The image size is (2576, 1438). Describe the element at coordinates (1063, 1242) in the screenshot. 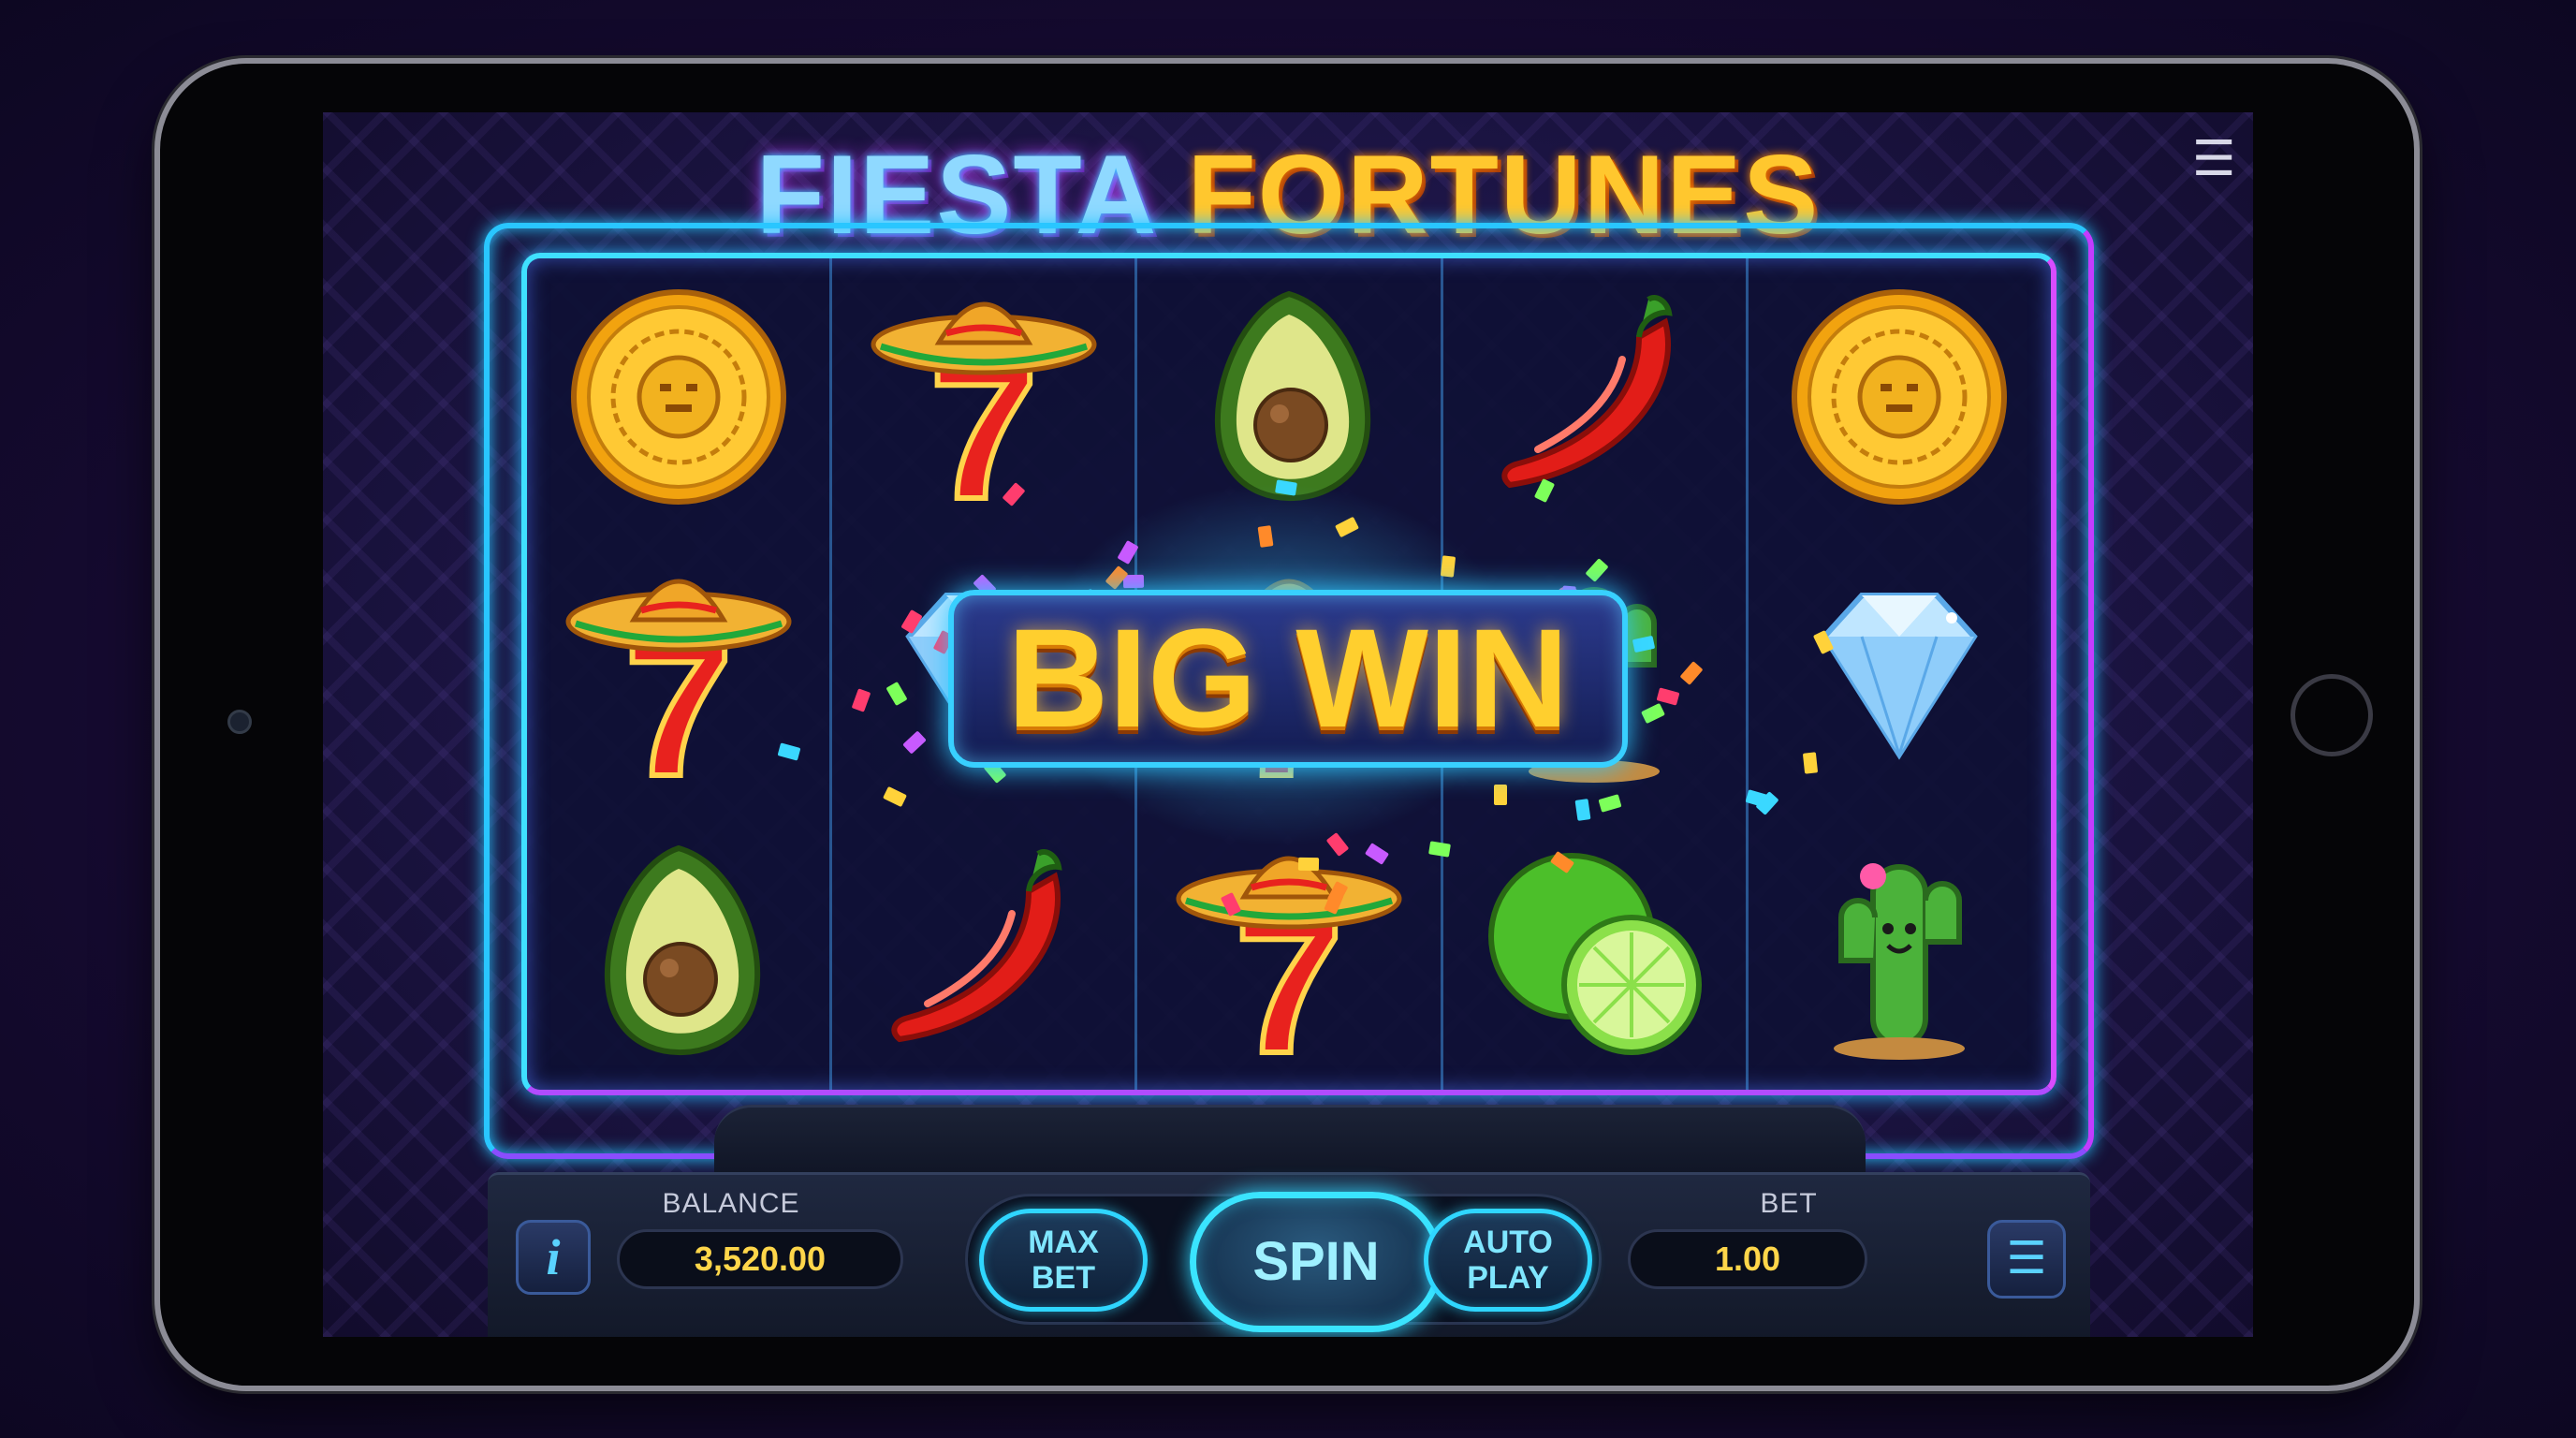

I see `max-bet-line1: MAX` at that location.